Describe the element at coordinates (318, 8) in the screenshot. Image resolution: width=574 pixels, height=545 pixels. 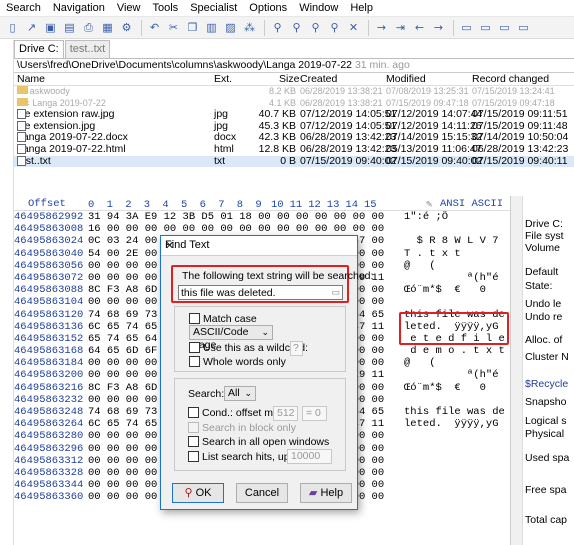
I see `menu-window: Window` at that location.